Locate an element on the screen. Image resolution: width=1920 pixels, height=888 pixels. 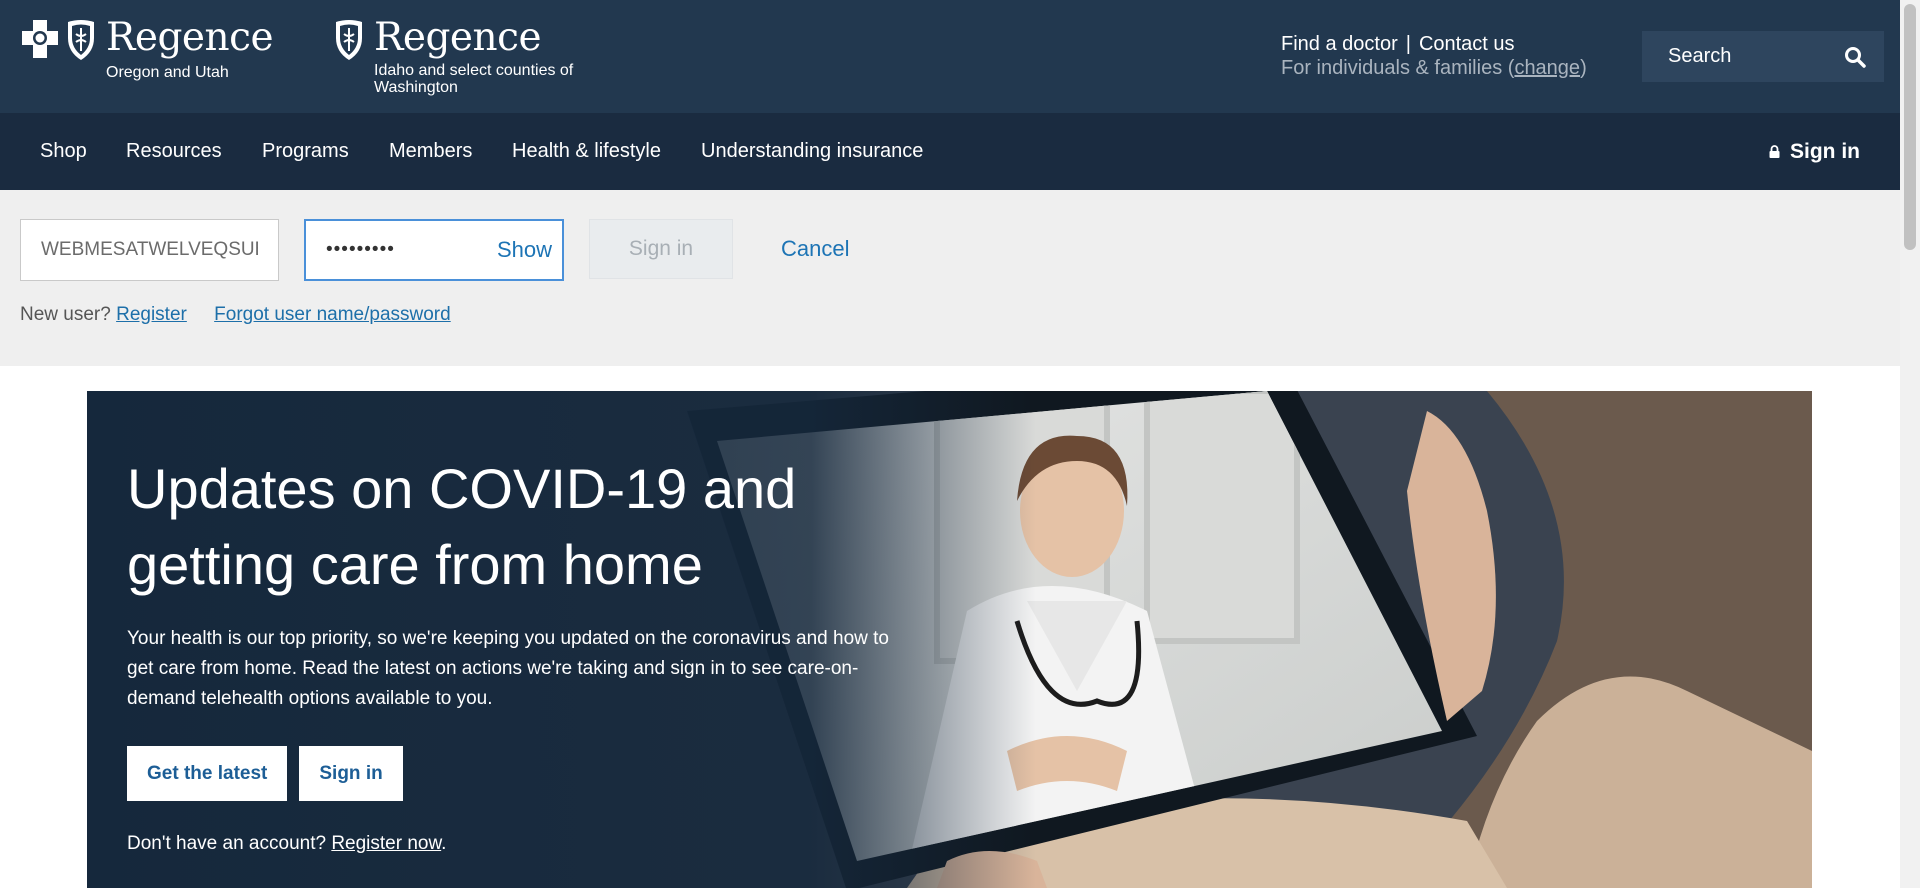
regence-oregon-utah-logo: Regence Oregon and Utah is located at coordinates (147, 48).